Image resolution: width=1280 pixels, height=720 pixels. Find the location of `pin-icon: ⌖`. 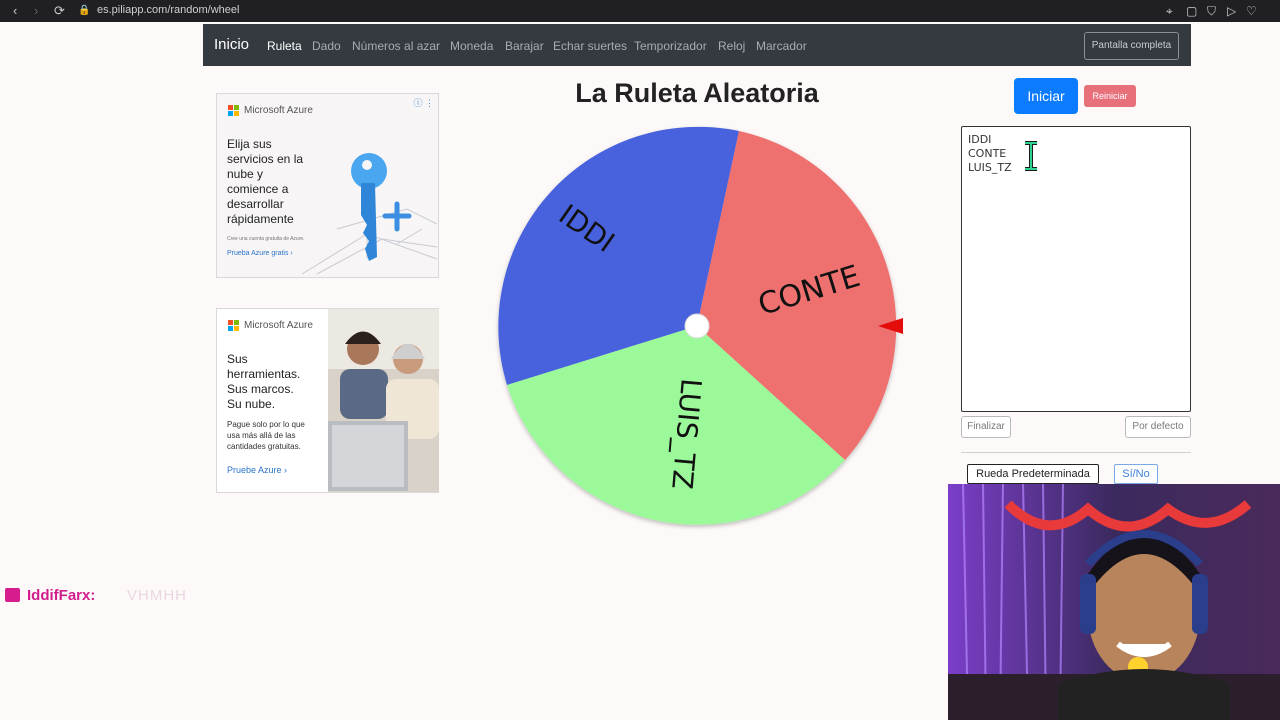

pin-icon: ⌖ is located at coordinates (1169, 11).